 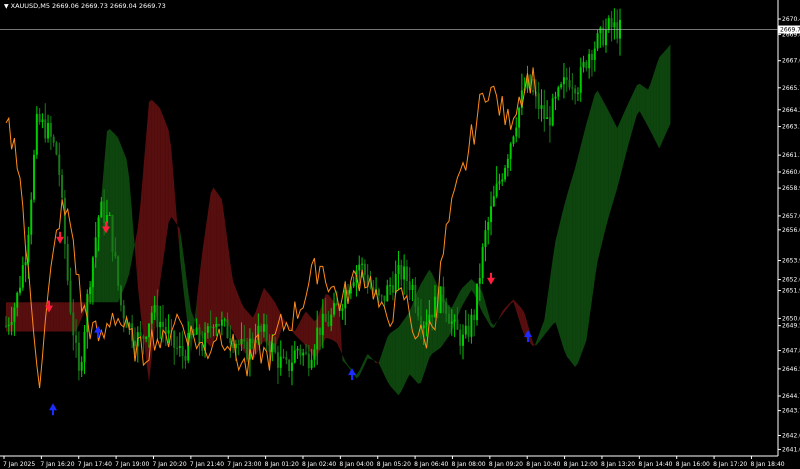 I want to click on buy-arrow-stem, so click(x=53, y=412).